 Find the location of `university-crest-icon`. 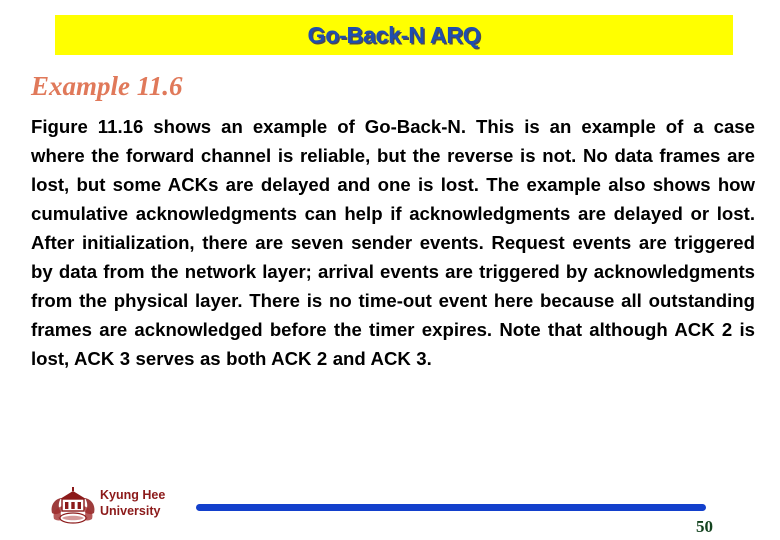

university-crest-icon is located at coordinates (73, 506).